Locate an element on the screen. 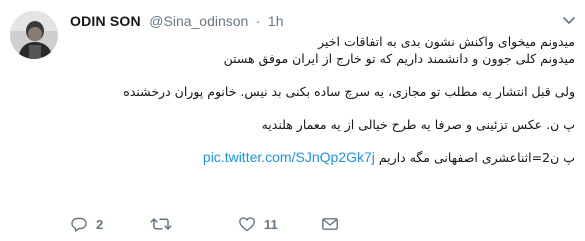 This screenshot has height=241, width=585. retweet-icon is located at coordinates (161, 224).